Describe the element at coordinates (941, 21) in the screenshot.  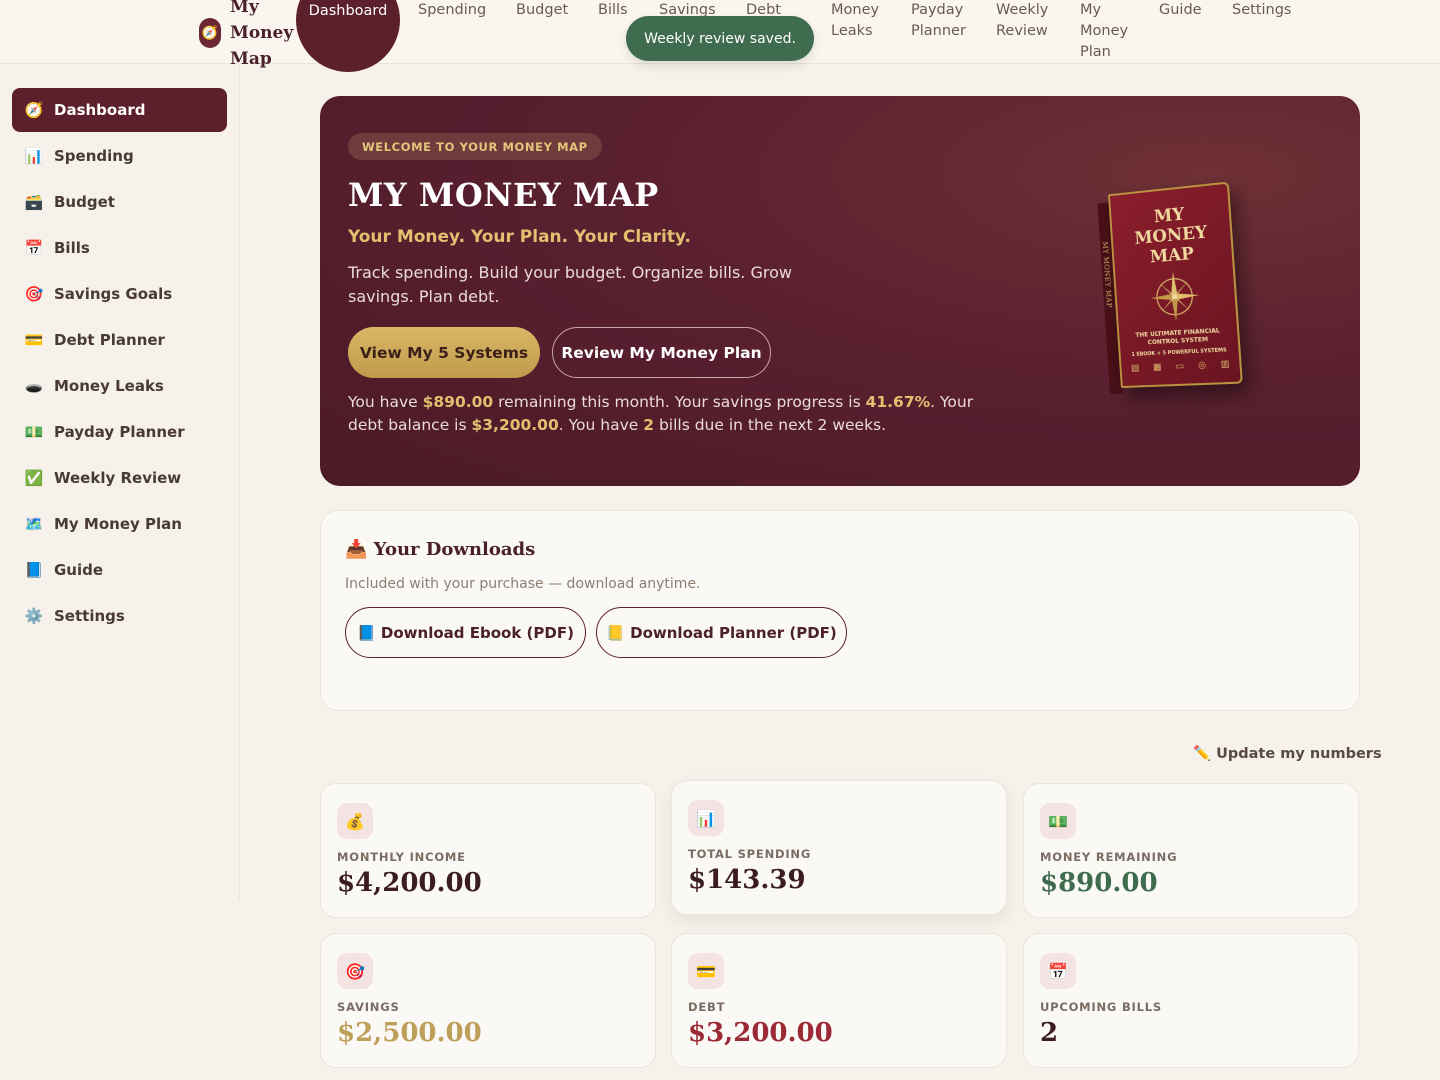
I see `nav-item-payday-planner: Payday Planner` at that location.